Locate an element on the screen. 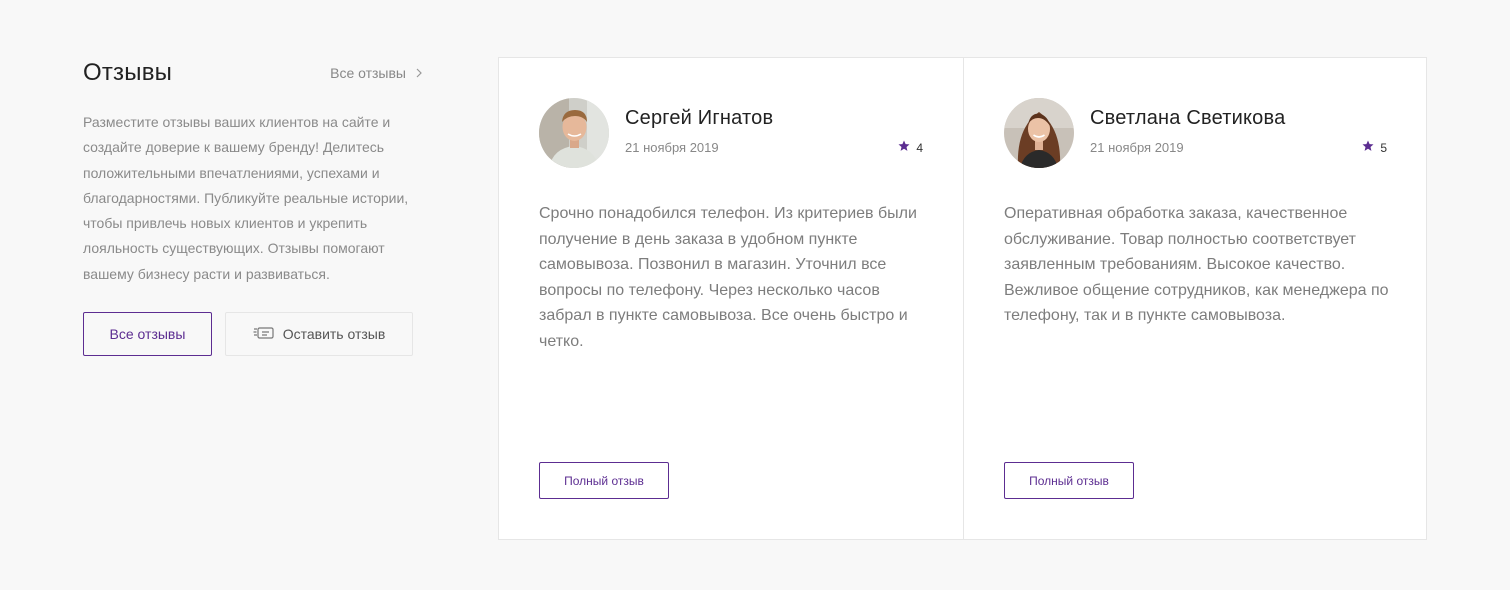  review-header-info: Светлана Светикова 21 ноября 2019 5 is located at coordinates (1238, 126).